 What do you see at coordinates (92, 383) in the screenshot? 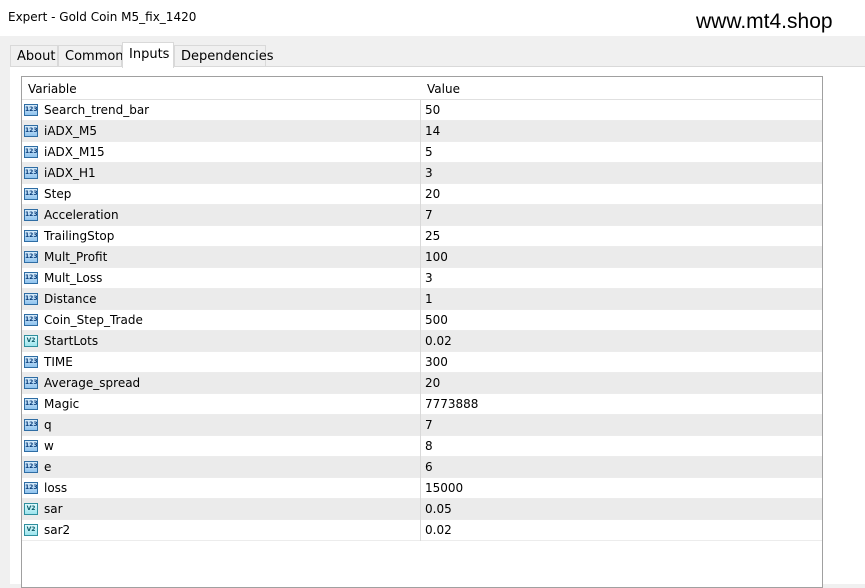
I see `variable-name: Average_spread` at bounding box center [92, 383].